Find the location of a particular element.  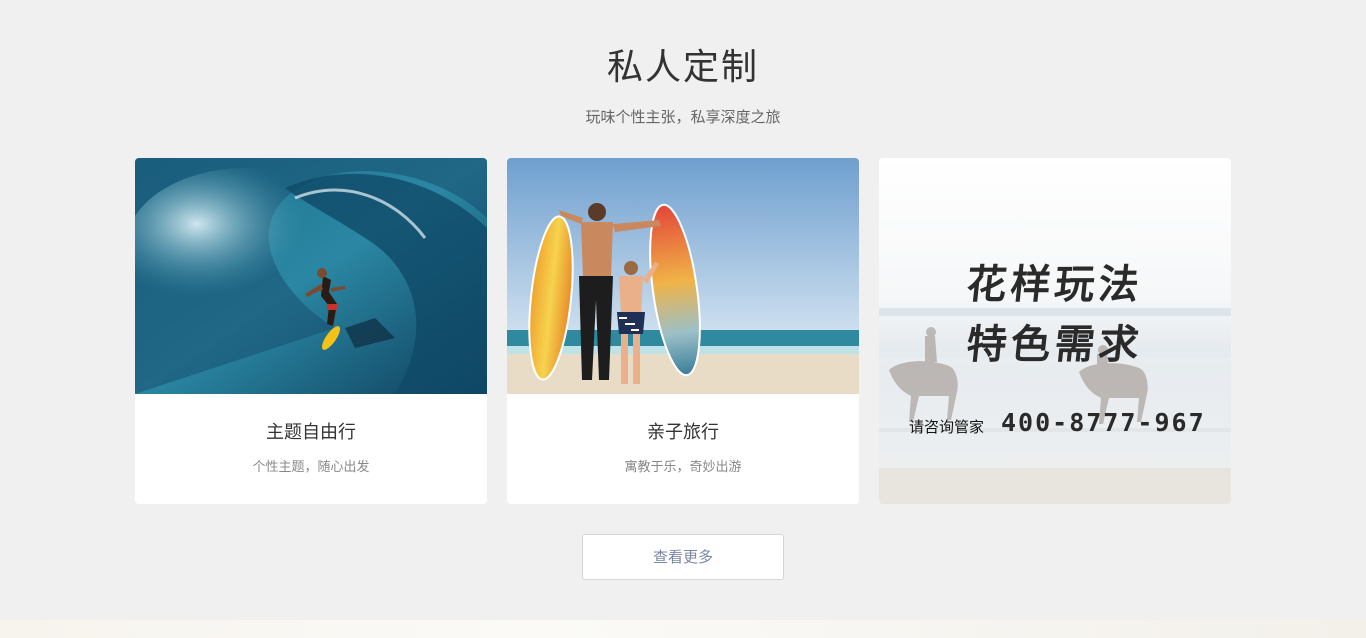

card-family-travel: 亲子旅行 寓教于乐，奇妙出游 is located at coordinates (683, 331).